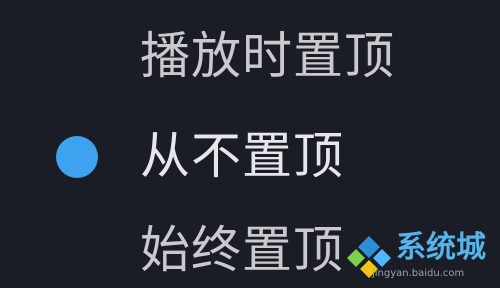 This screenshot has height=288, width=500. What do you see at coordinates (77, 157) in the screenshot?
I see `radio-selected-indicator` at bounding box center [77, 157].